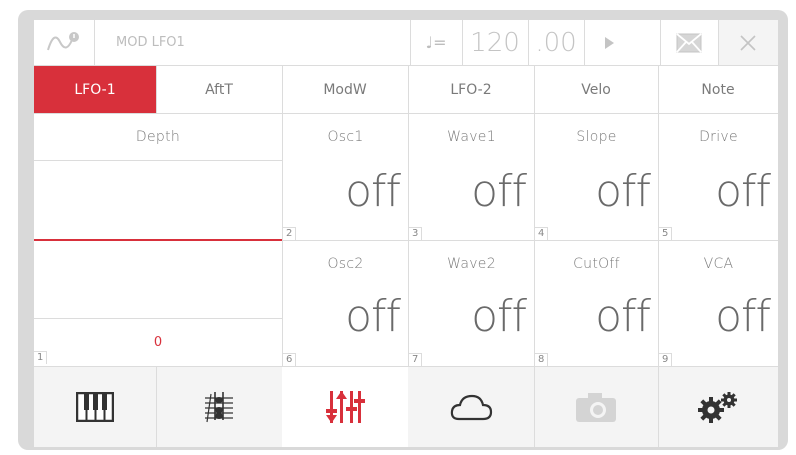 The height and width of the screenshot is (455, 796). What do you see at coordinates (416, 359) in the screenshot?
I see `slot-number: 7` at bounding box center [416, 359].